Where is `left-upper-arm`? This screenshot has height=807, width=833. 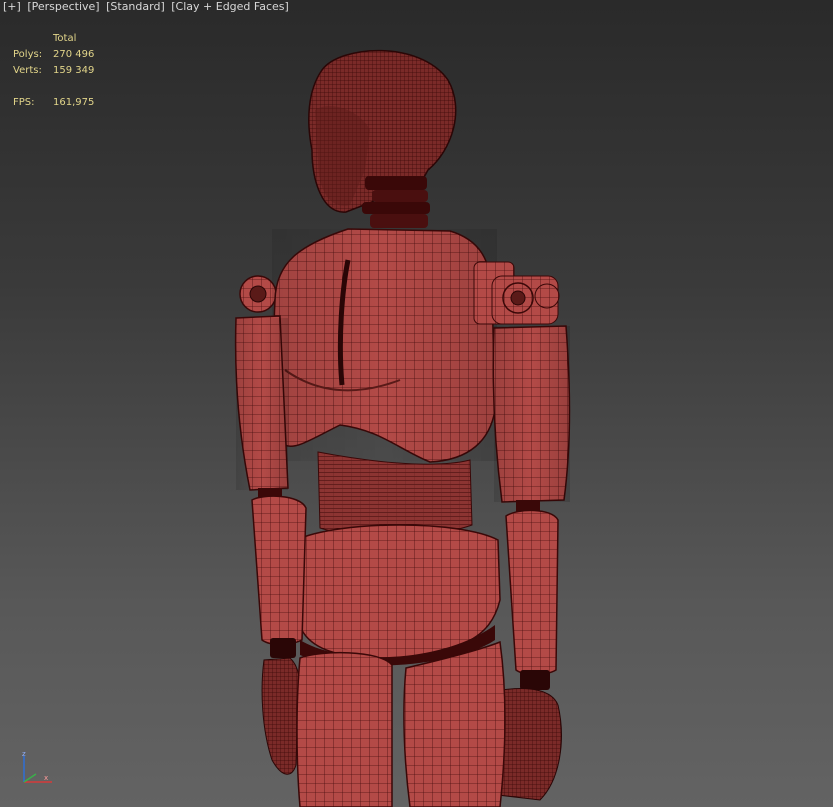 left-upper-arm is located at coordinates (261, 410).